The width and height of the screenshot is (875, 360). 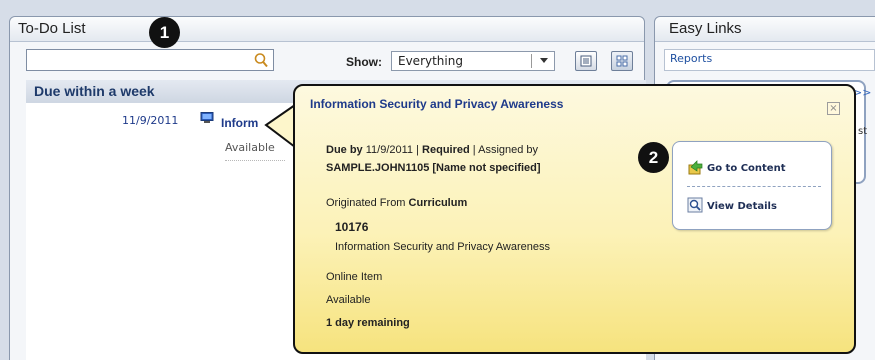 I want to click on availability: Available, so click(x=348, y=300).